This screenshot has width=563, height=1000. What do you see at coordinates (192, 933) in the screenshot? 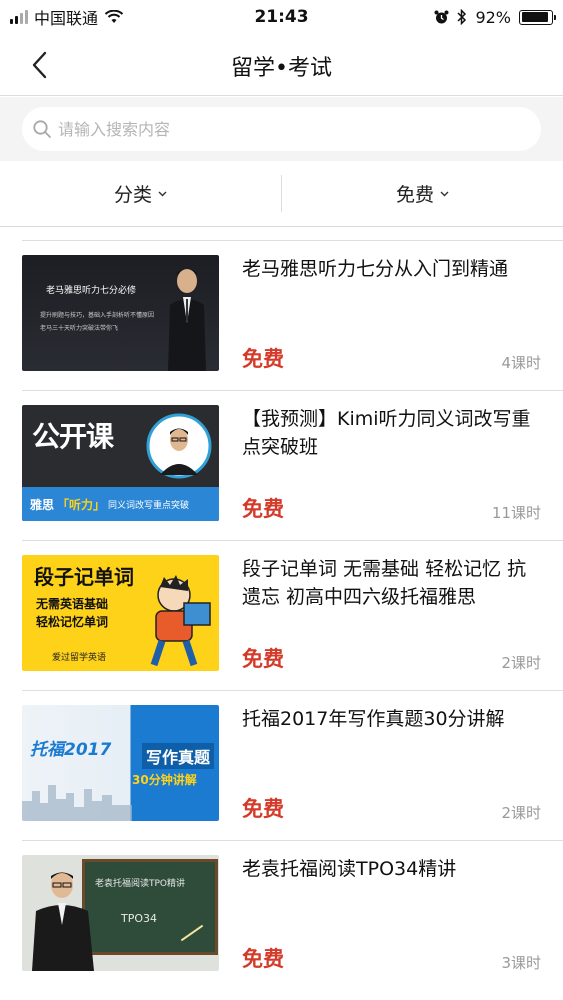
I see `chalk-line` at bounding box center [192, 933].